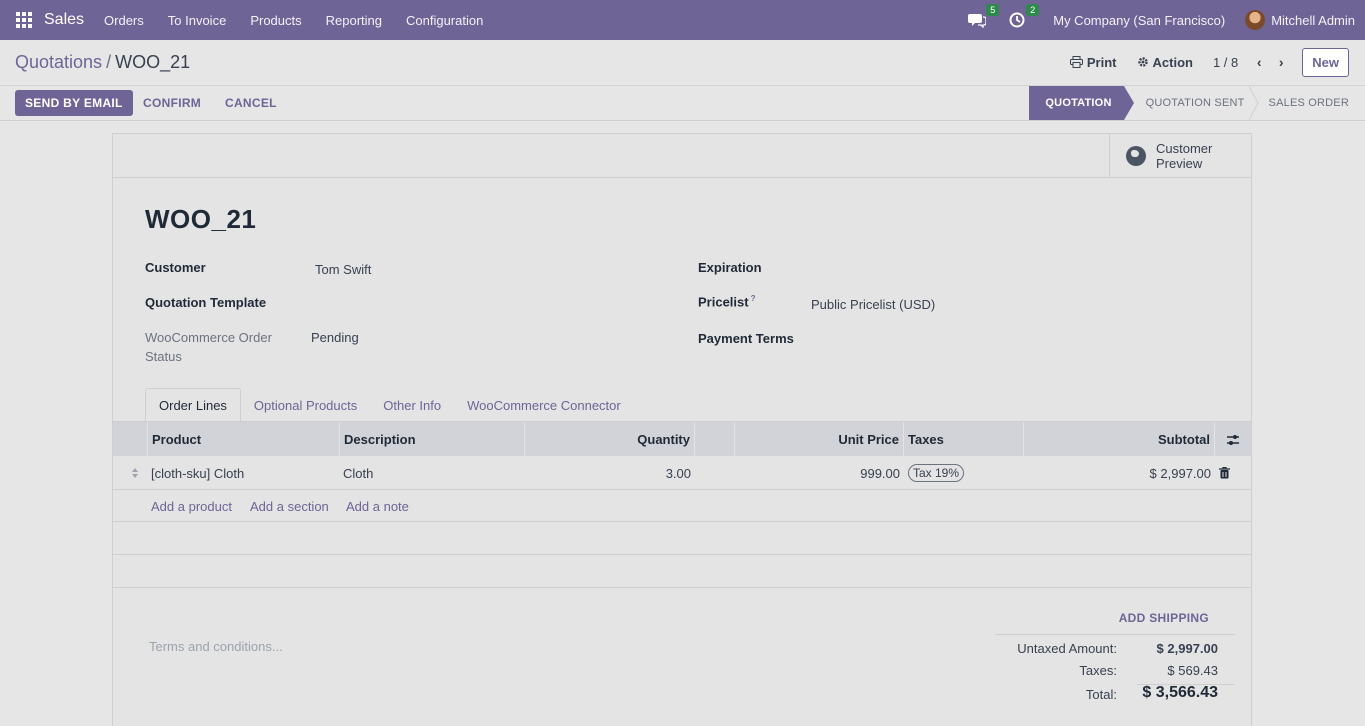 The image size is (1365, 726). I want to click on menu-products: Products, so click(275, 20).